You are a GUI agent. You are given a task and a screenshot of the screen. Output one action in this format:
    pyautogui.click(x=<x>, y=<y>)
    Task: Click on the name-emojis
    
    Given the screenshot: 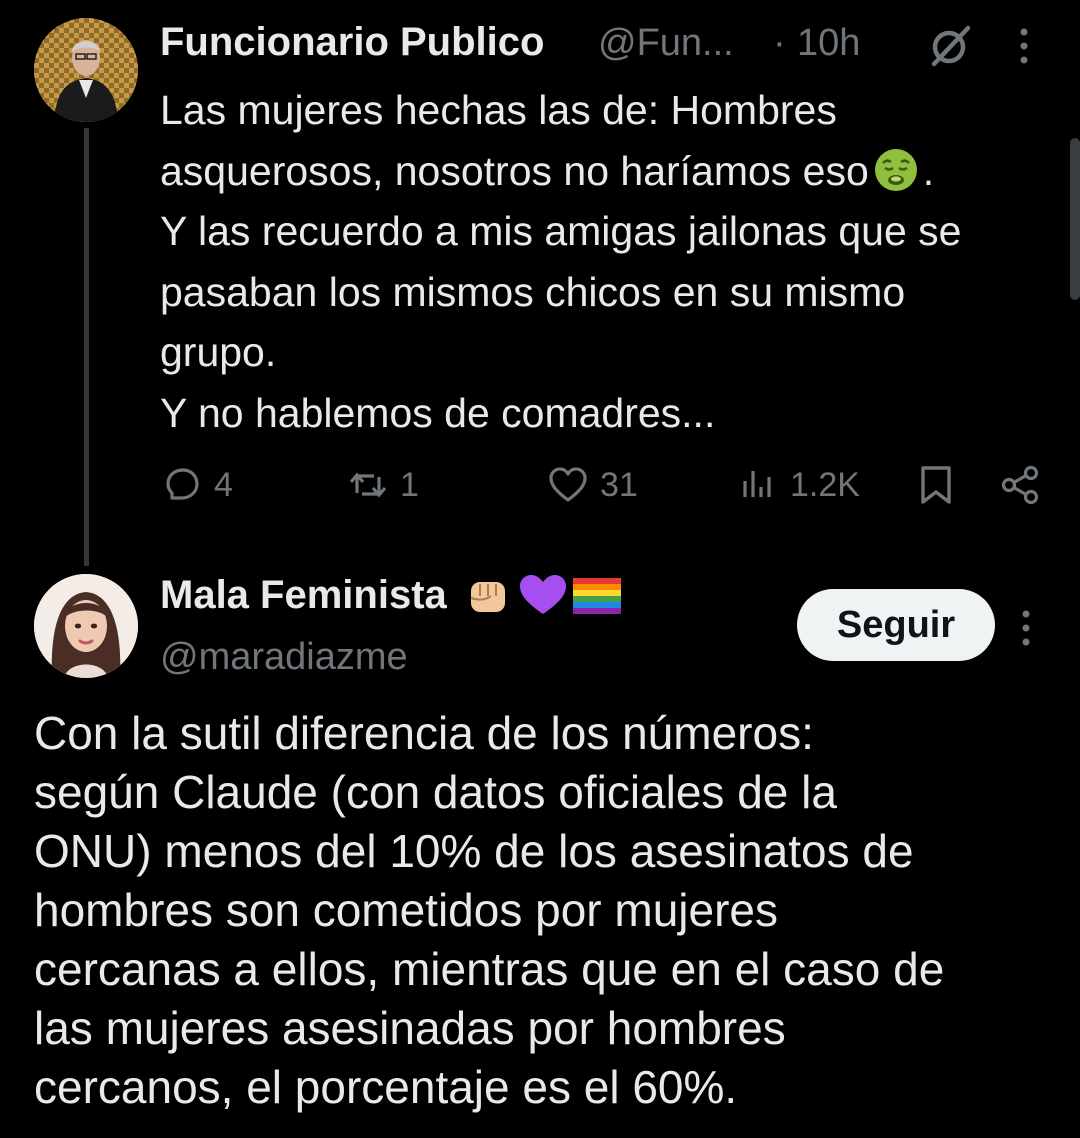 What is the action you would take?
    pyautogui.click(x=543, y=595)
    